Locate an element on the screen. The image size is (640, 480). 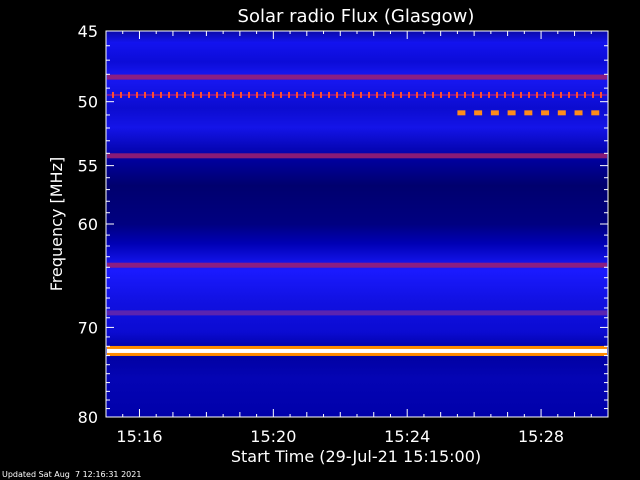
updated-timestamp: Updated Sat Aug 7 12:16:31 2021 is located at coordinates (72, 474).